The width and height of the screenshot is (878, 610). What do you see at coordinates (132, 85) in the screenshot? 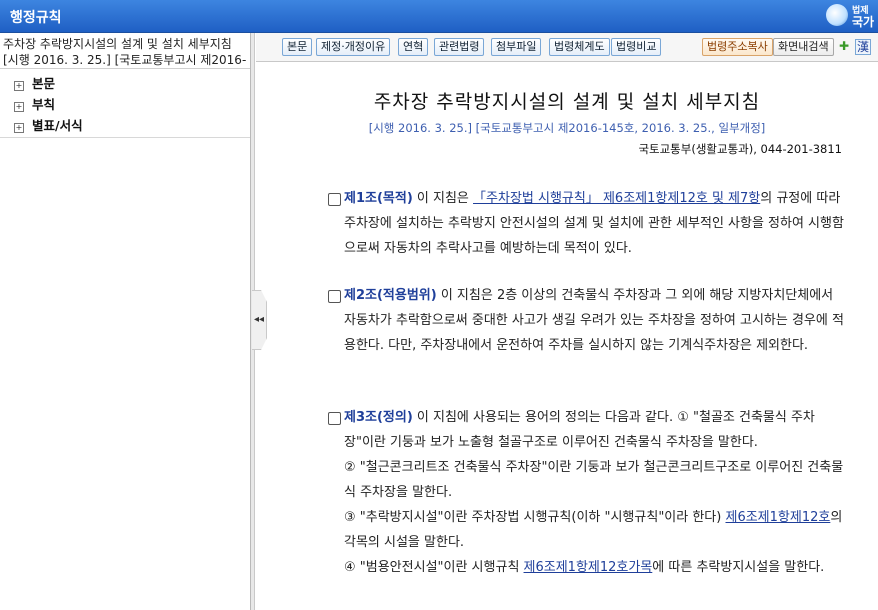
I see `toc-item-main: + 본문` at bounding box center [132, 85].